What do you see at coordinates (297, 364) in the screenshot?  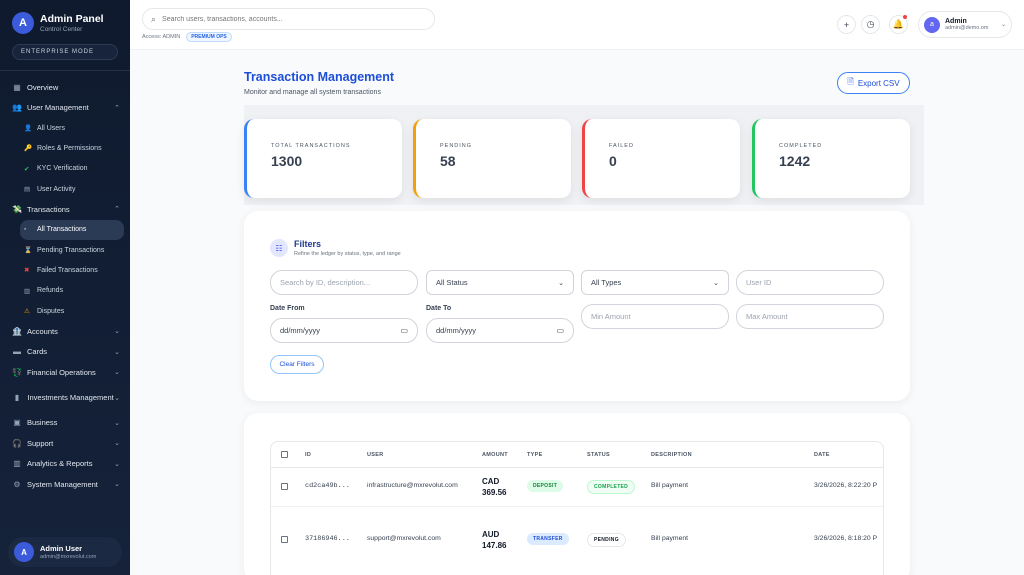 I see `clear-filters-button: Clear Filters` at bounding box center [297, 364].